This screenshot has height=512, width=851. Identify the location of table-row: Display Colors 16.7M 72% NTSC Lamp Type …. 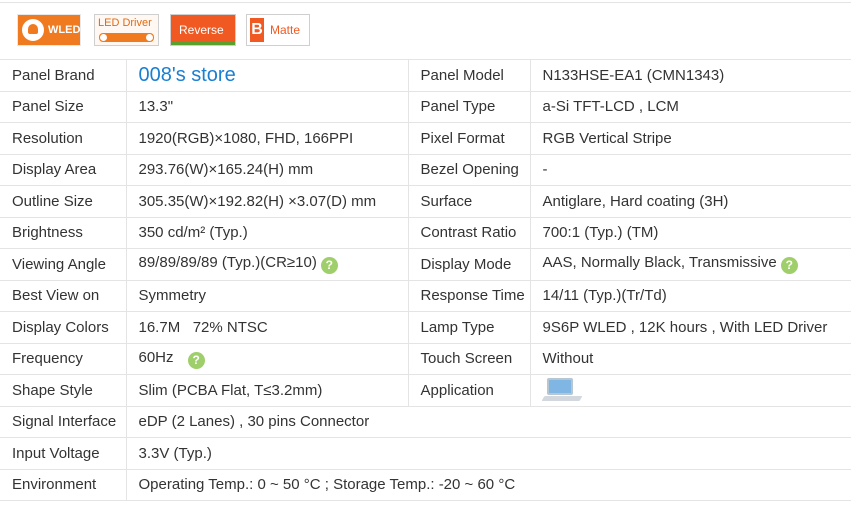
(425, 327).